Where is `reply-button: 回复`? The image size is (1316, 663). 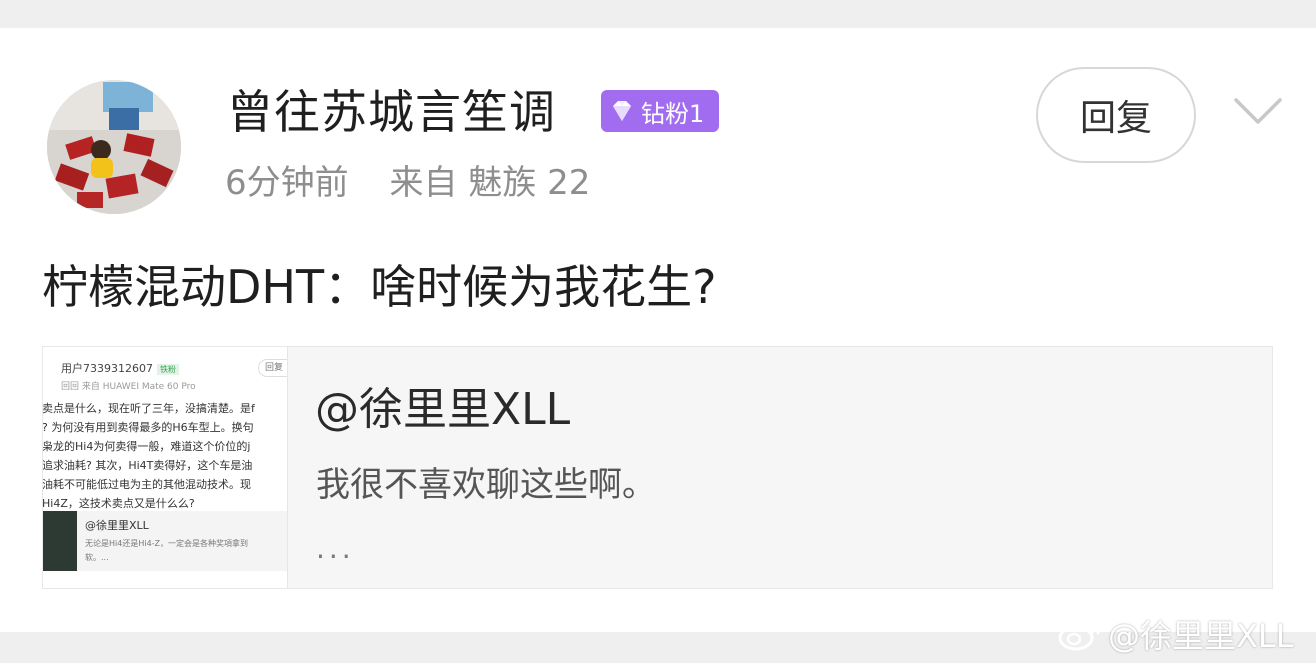
reply-button: 回复 is located at coordinates (1116, 115).